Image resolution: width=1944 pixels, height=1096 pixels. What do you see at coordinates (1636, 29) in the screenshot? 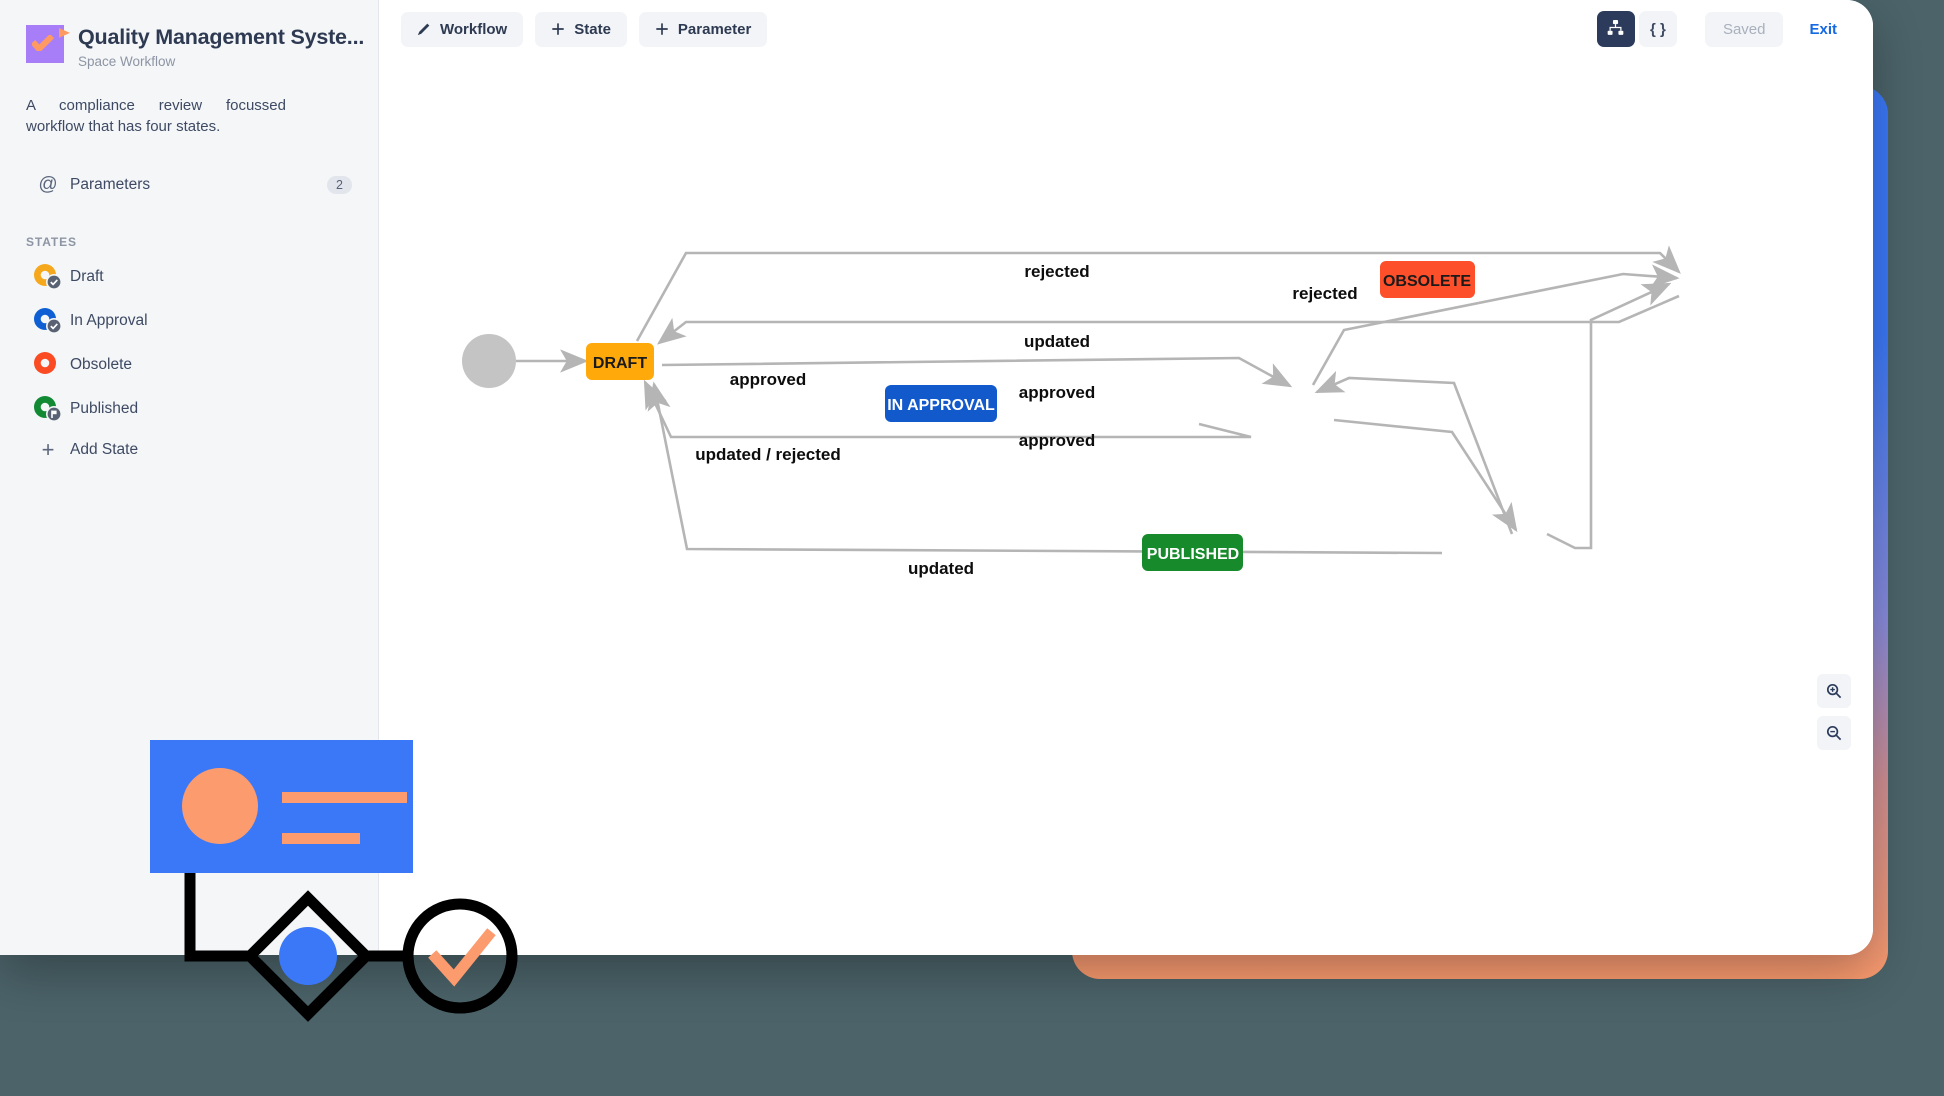
I see `view-mode-toggle: { }` at bounding box center [1636, 29].